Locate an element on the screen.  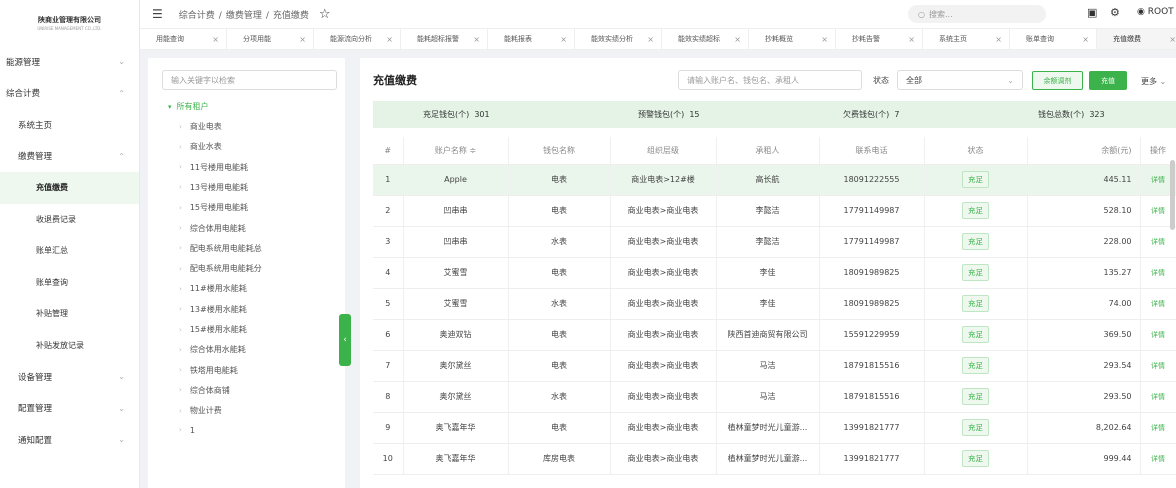
tab: 抄耗概览 × is located at coordinates (792, 39).